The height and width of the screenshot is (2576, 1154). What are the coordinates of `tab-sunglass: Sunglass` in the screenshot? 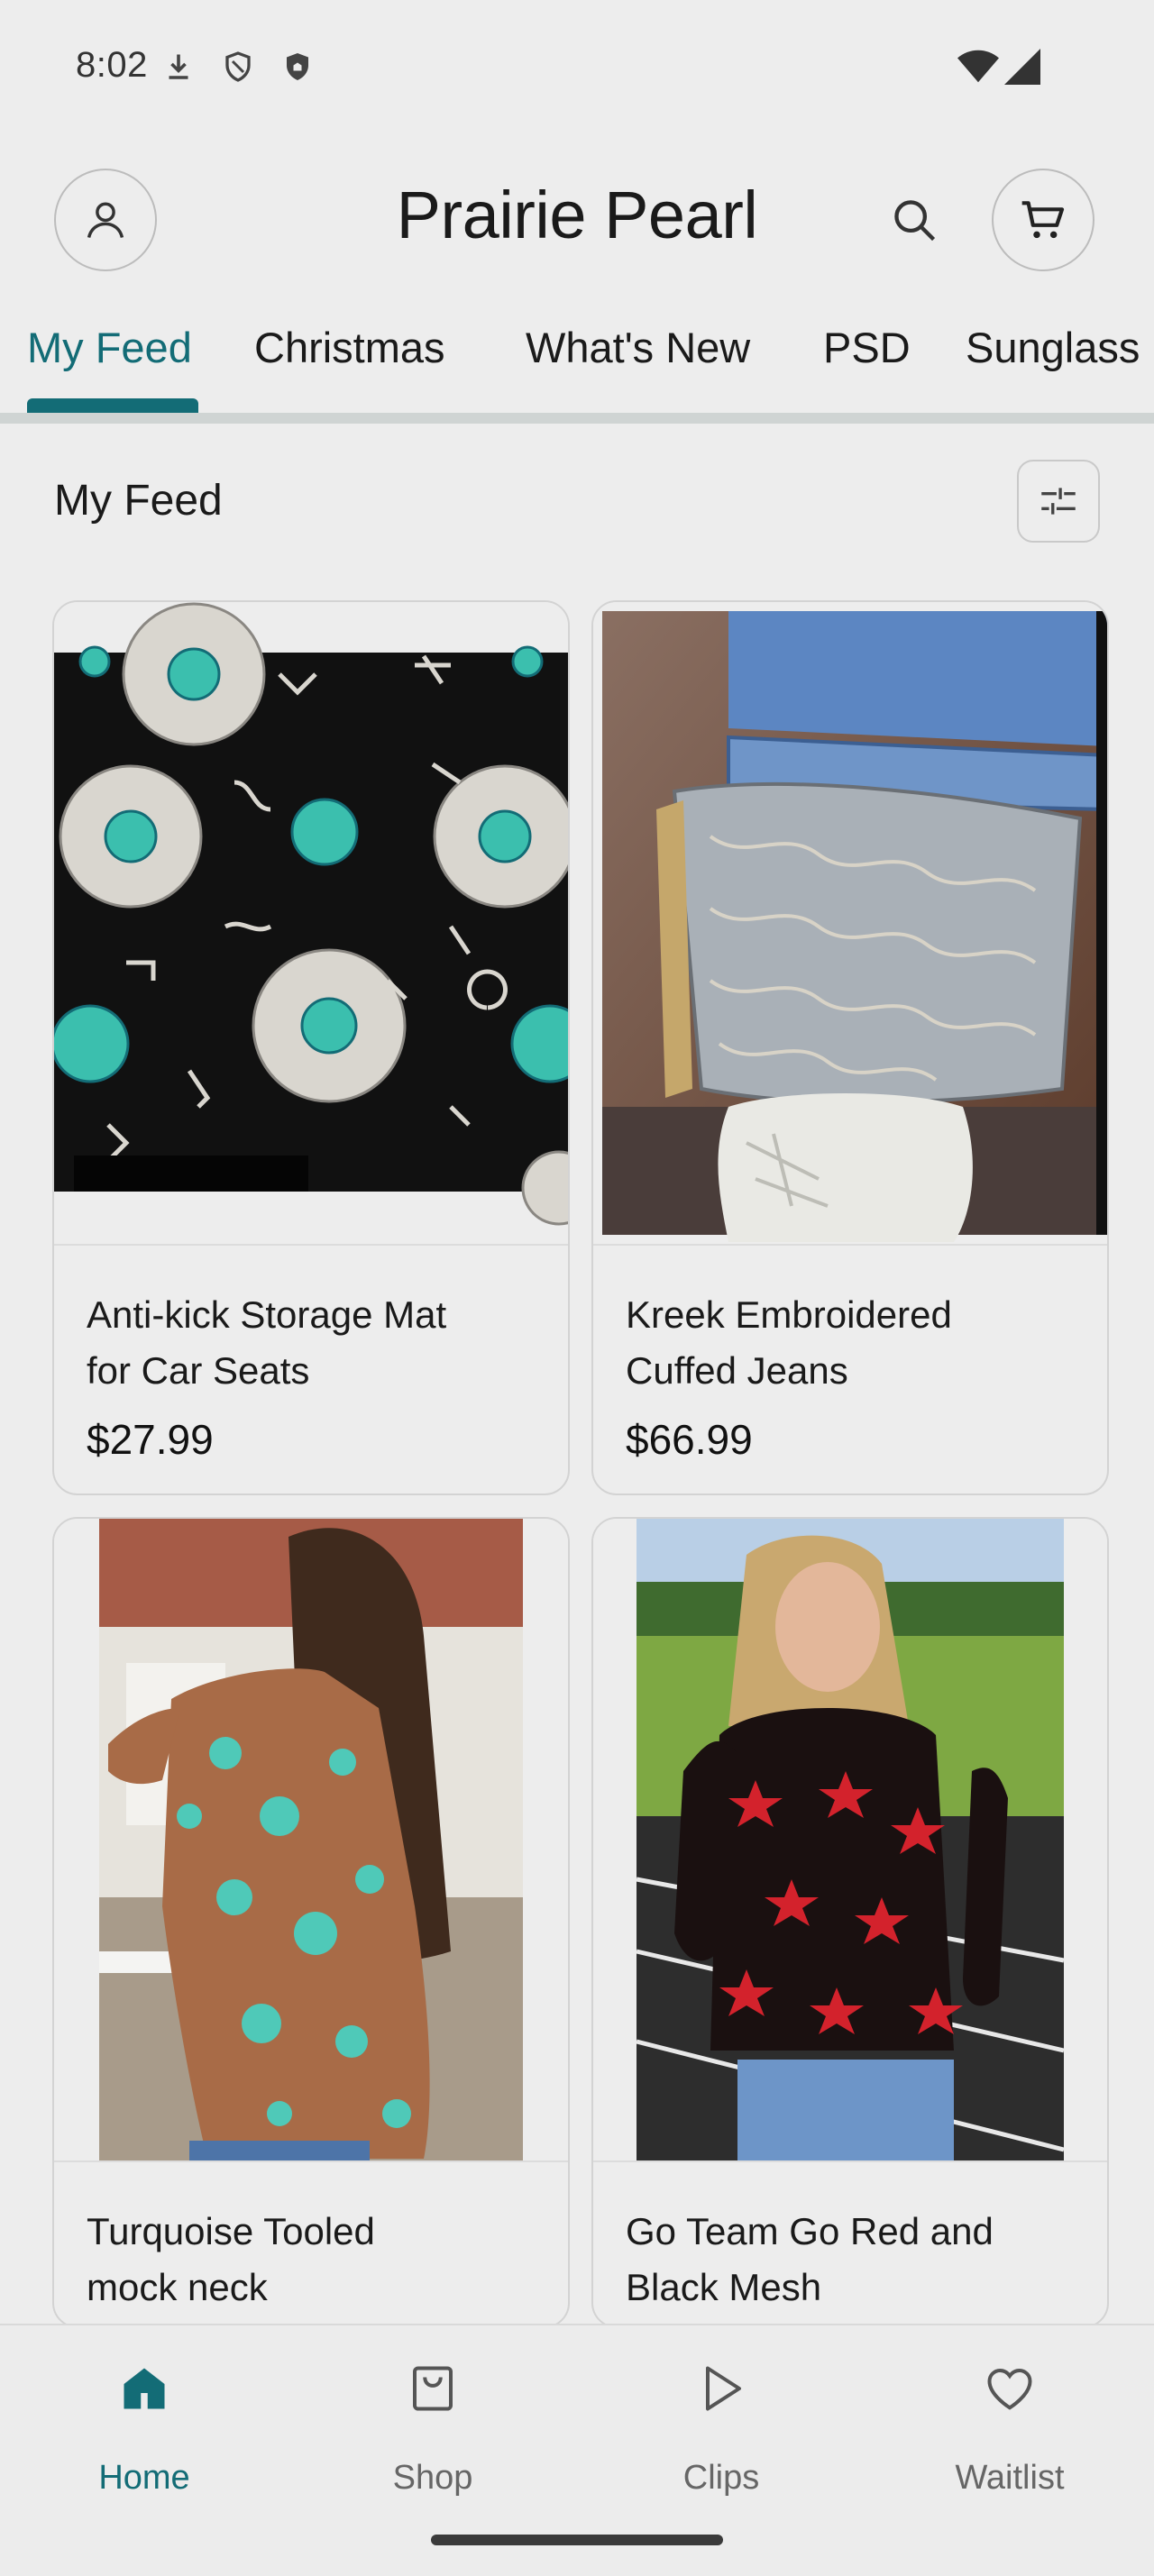 It's located at (1053, 347).